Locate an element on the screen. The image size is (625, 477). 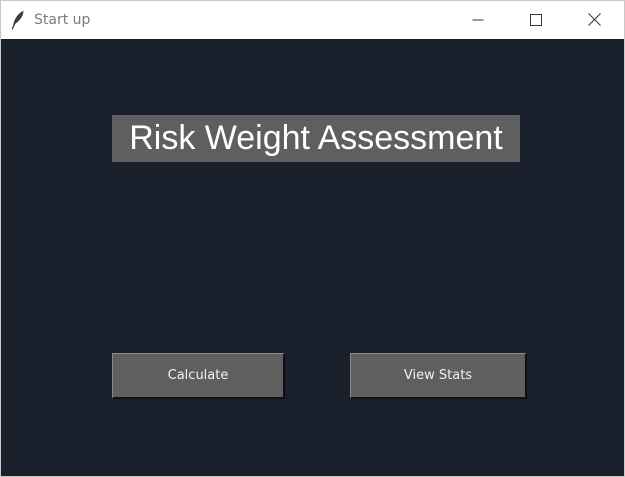
title-bar: Start up is located at coordinates (312, 20).